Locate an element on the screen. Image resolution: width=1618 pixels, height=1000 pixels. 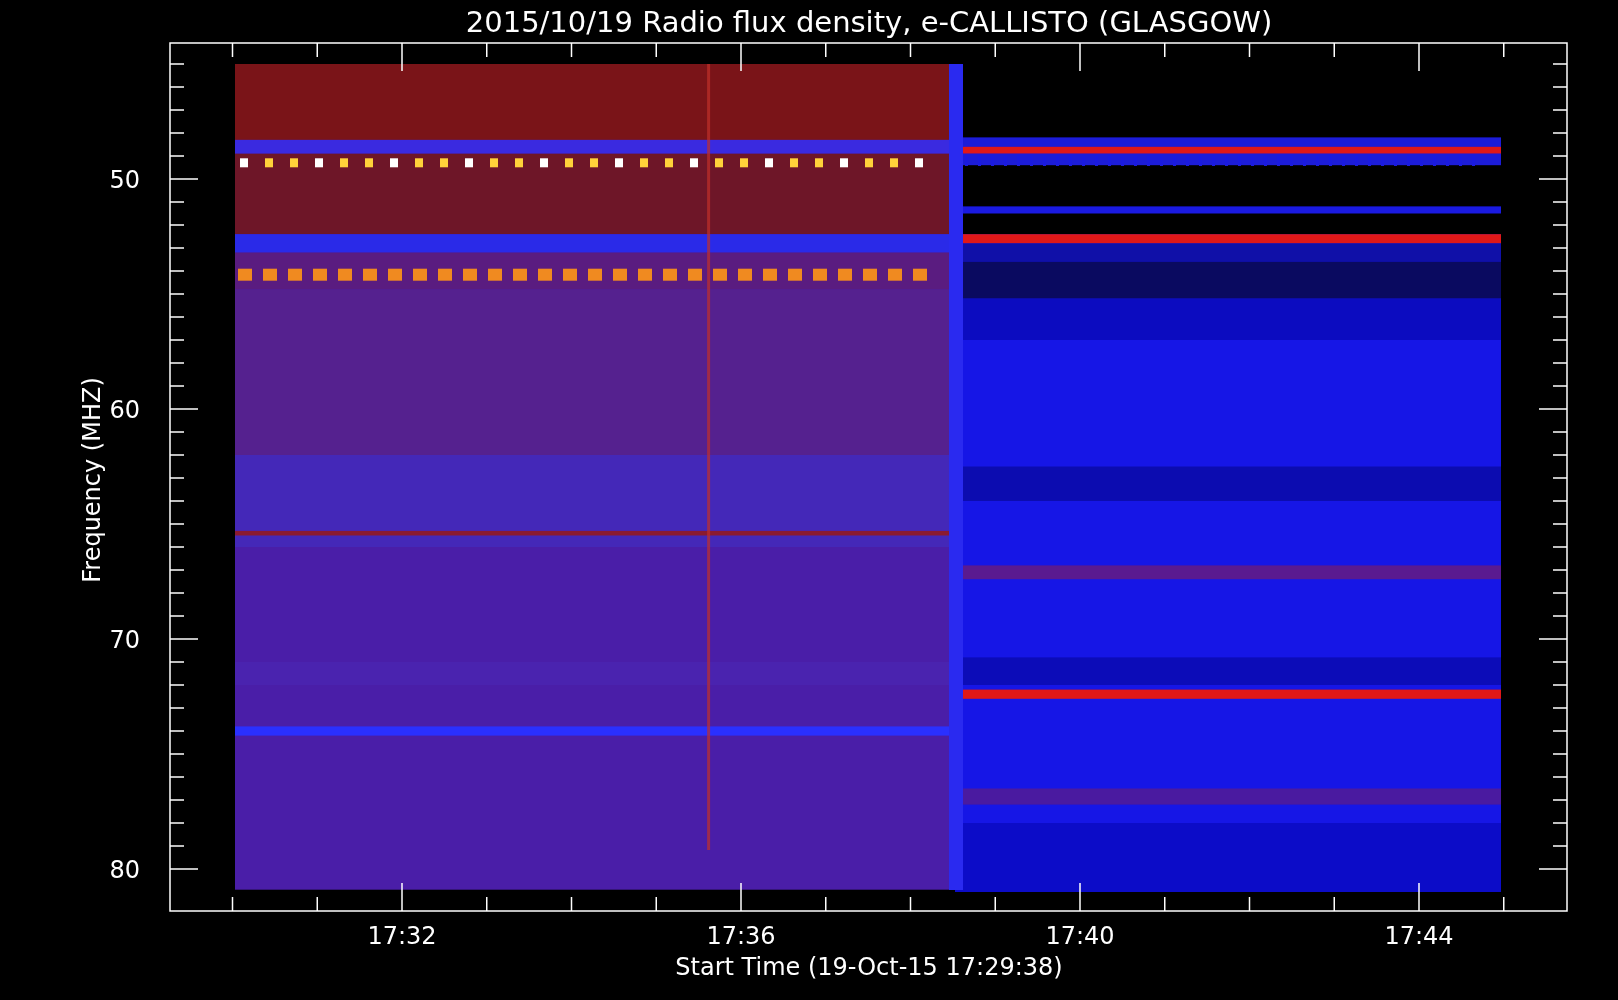
x-tick-label: 17:40 is located at coordinates (1080, 936).